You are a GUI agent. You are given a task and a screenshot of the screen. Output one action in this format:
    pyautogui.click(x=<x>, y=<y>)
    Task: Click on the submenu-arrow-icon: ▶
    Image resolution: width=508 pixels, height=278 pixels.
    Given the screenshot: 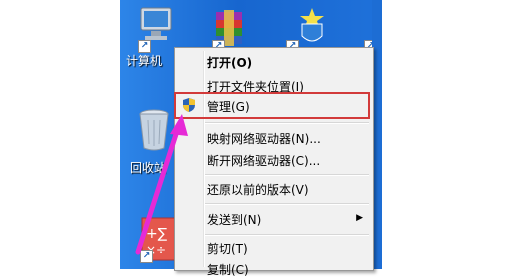 What is the action you would take?
    pyautogui.click(x=359, y=218)
    